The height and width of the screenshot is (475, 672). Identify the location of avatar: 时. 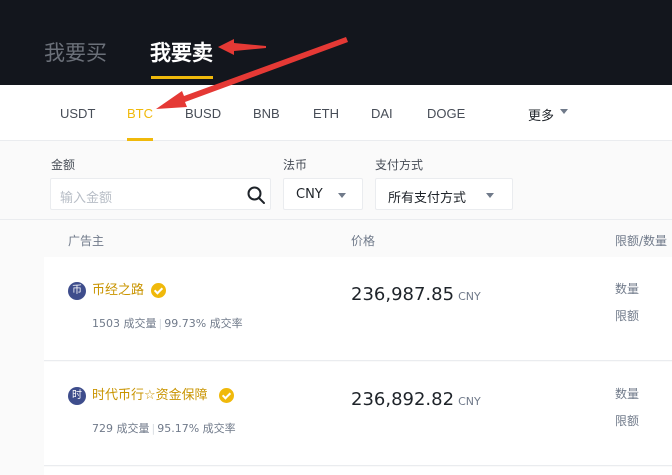
(77, 396).